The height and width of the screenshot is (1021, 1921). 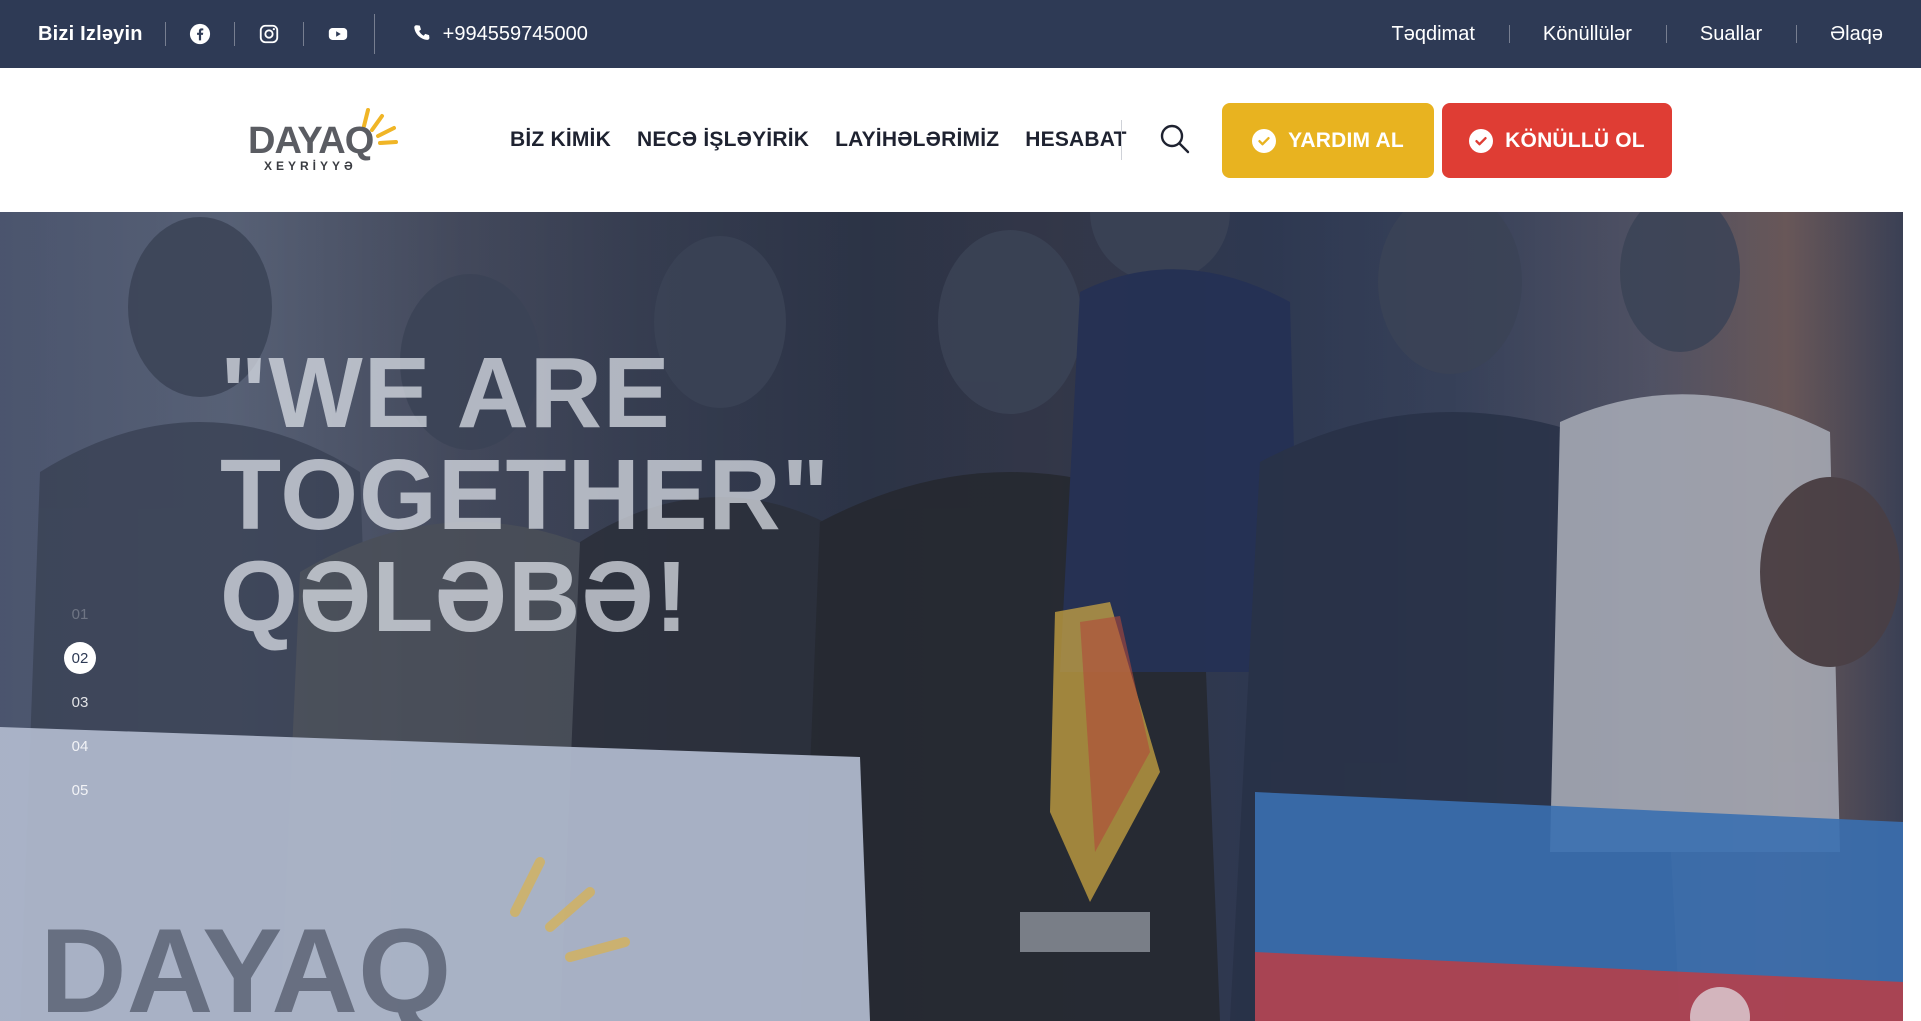 I want to click on follow-us-label: Bizi Izləyin, so click(x=90, y=33).